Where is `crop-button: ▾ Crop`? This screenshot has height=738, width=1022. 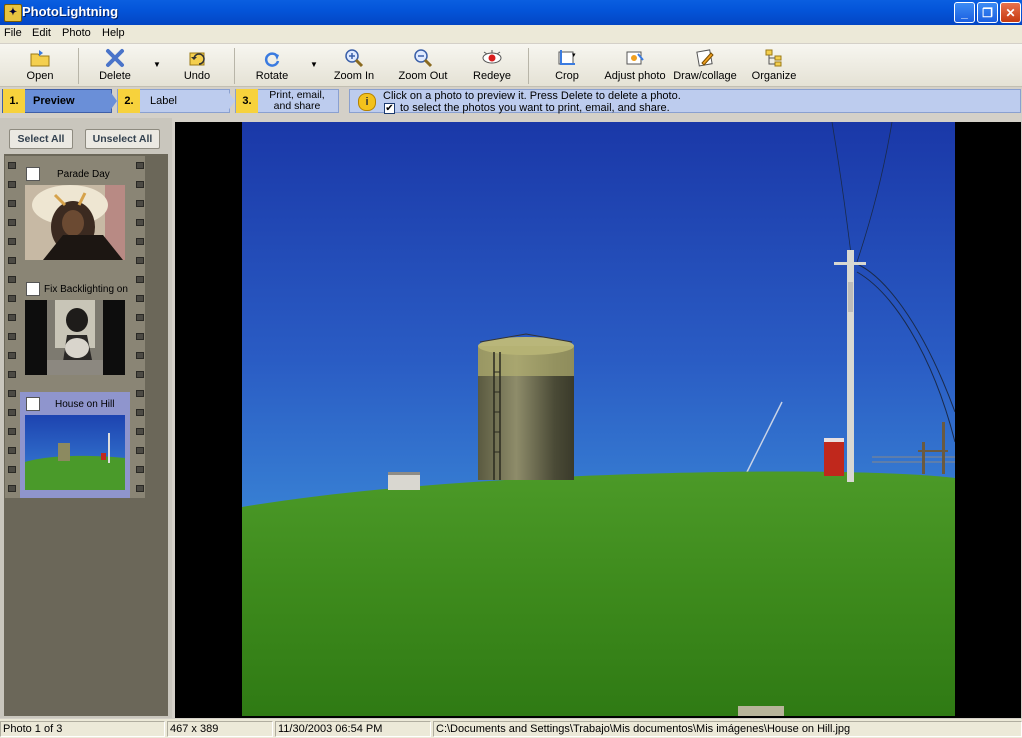 crop-button: ▾ Crop is located at coordinates (567, 65).